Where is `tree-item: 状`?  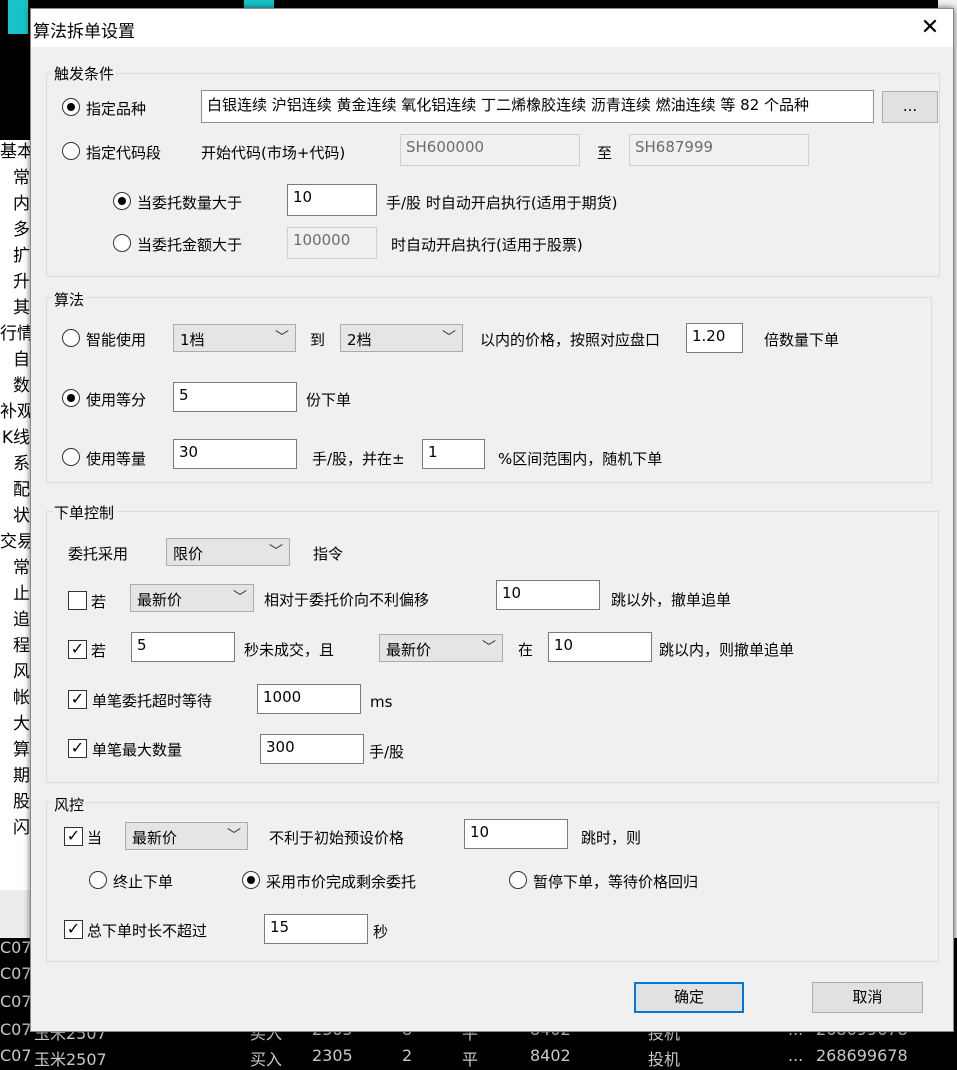
tree-item: 状 is located at coordinates (15, 516).